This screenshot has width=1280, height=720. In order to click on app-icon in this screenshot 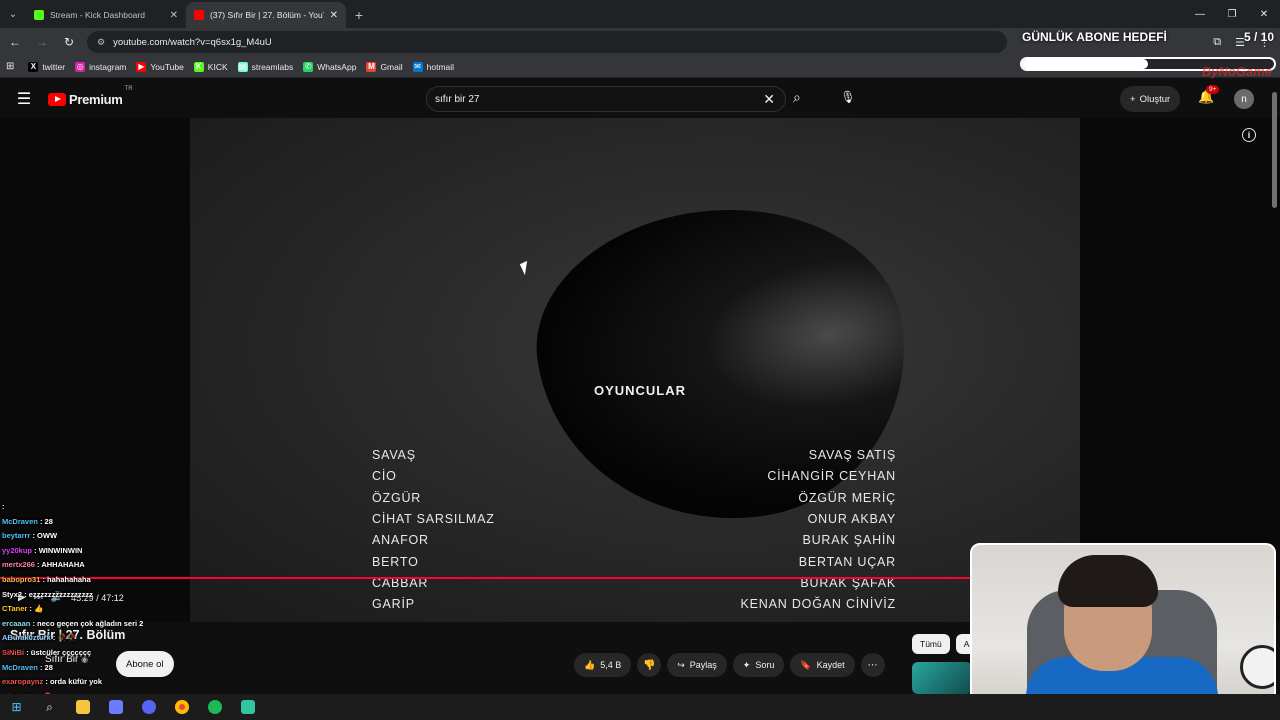, I will do `click(115, 707)`.